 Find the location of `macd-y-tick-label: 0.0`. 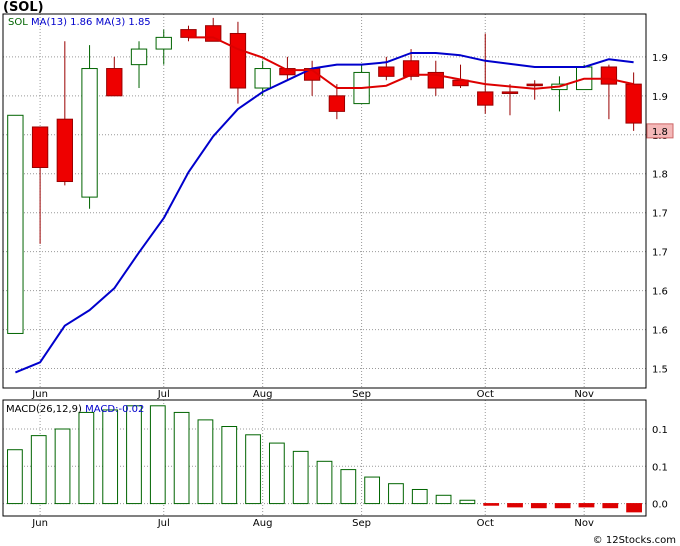

macd-y-tick-label: 0.0 is located at coordinates (660, 505).